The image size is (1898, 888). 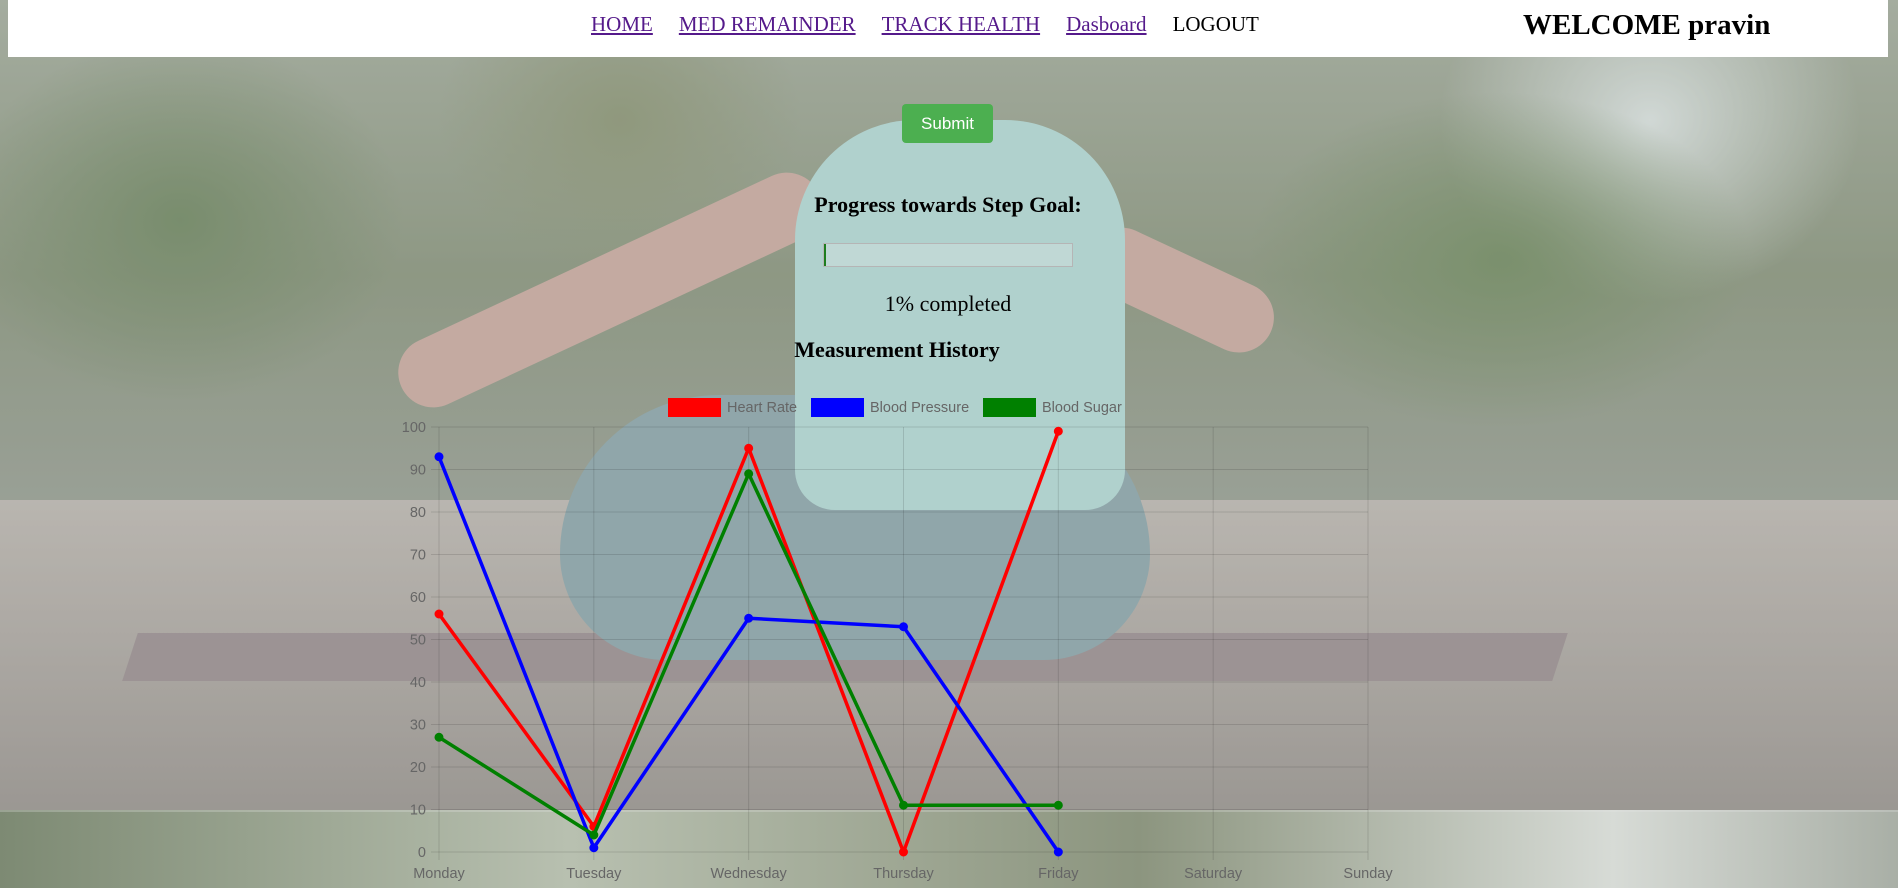 I want to click on legend-label: Heart Rate, so click(x=762, y=408).